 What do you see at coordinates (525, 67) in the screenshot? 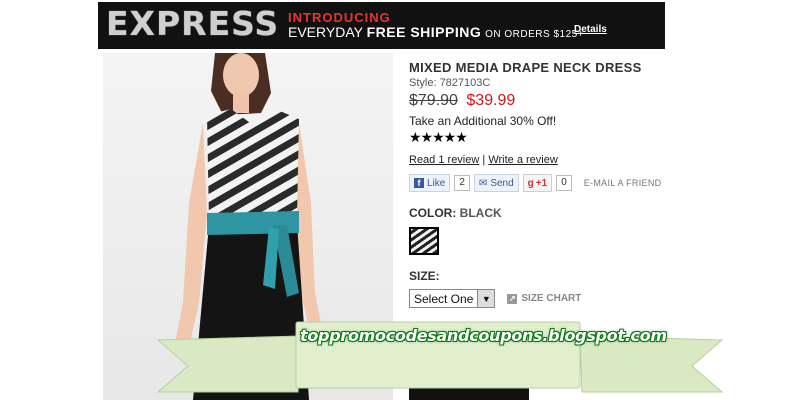
I see `product-title: MIXED MEDIA DRAPE NECK DRESS` at bounding box center [525, 67].